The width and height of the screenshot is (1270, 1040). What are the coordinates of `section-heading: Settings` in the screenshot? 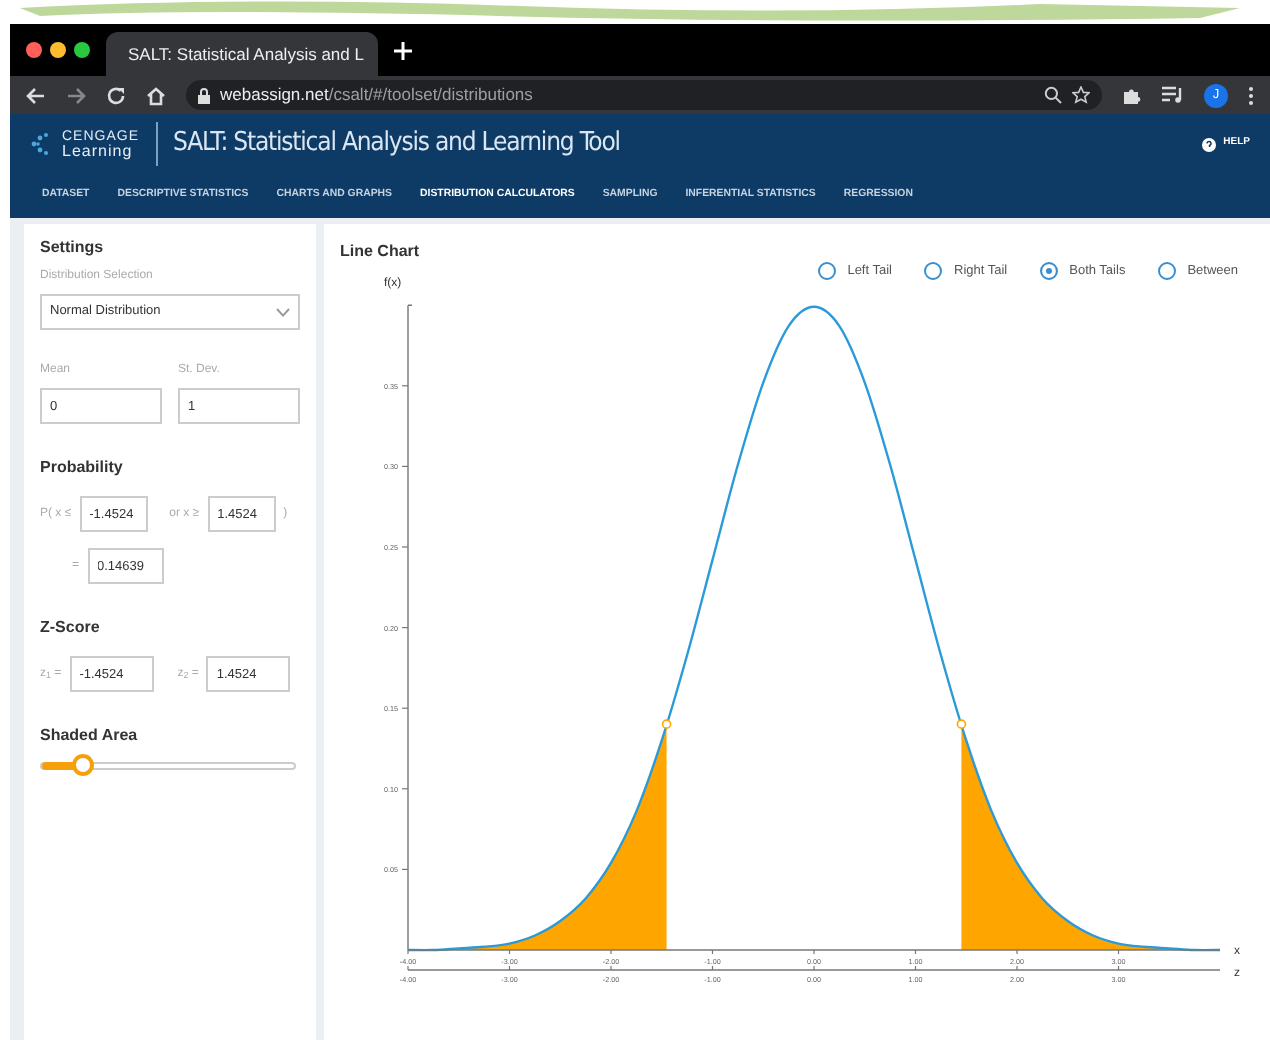 It's located at (73, 248).